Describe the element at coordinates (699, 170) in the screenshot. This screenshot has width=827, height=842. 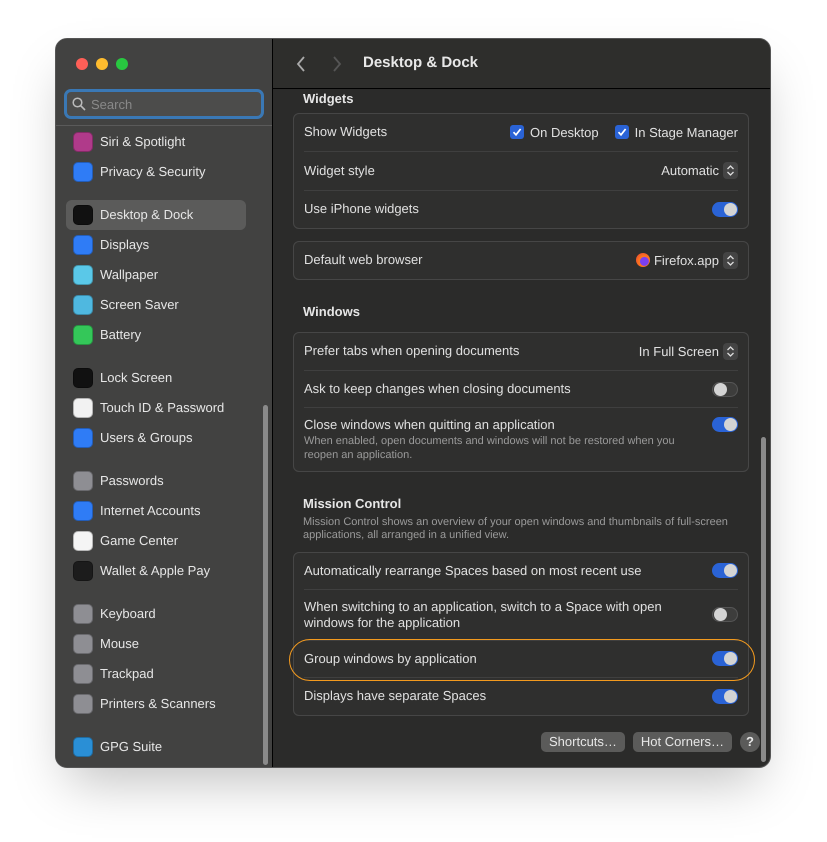
I see `popup-button: Automatic` at that location.